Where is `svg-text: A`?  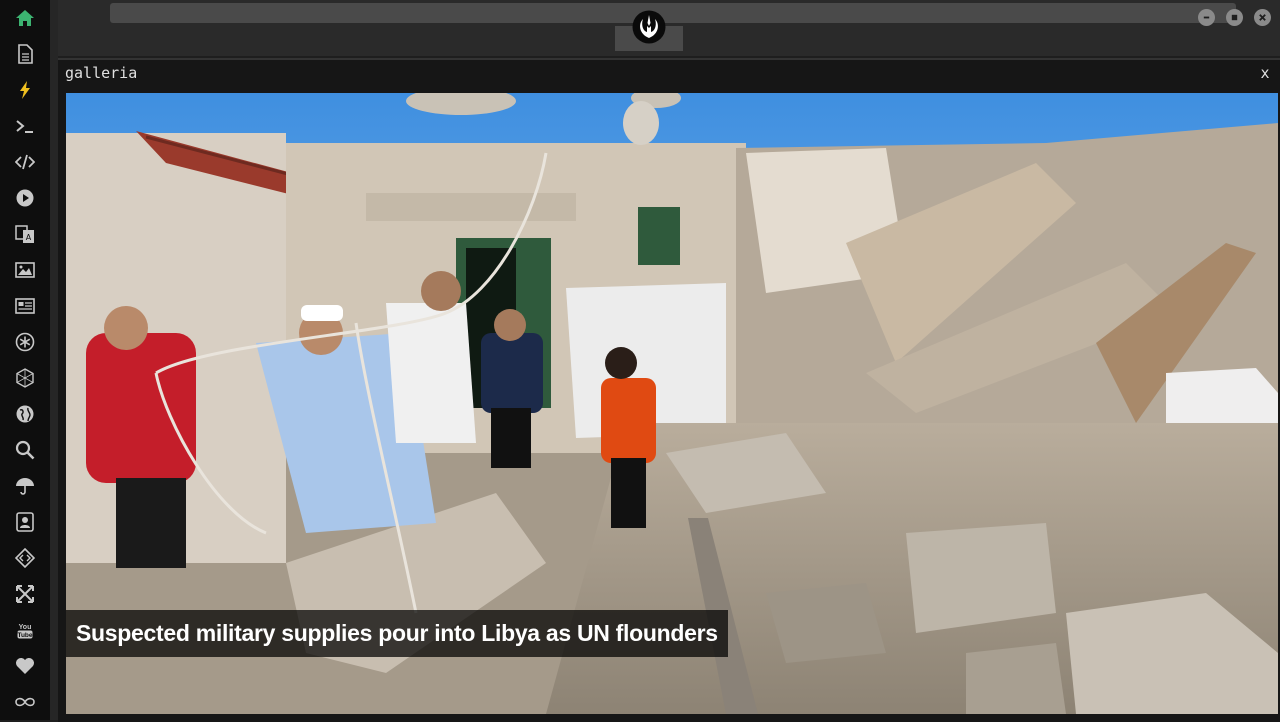
svg-text: A is located at coordinates (29, 237).